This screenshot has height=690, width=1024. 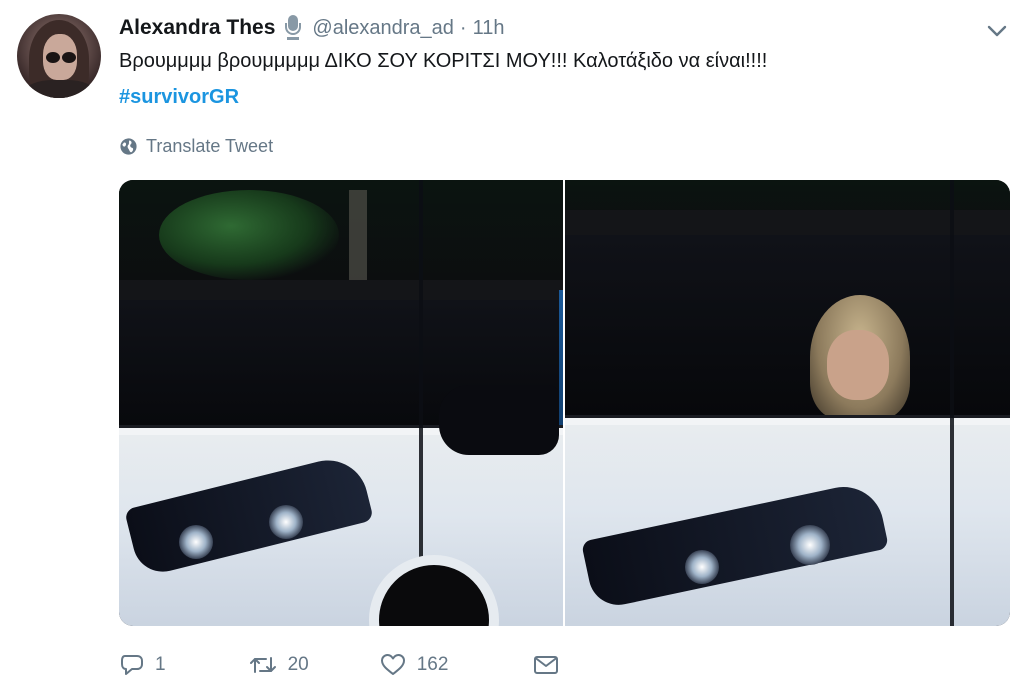 I want to click on like-count: 162, so click(x=432, y=664).